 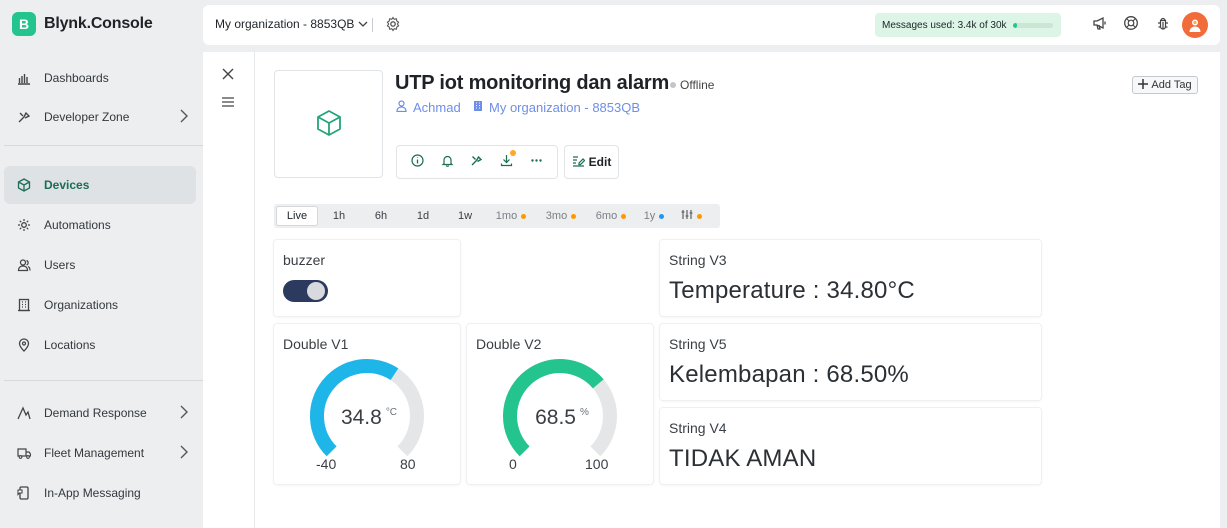 What do you see at coordinates (1163, 24) in the screenshot?
I see `bug-report-icon` at bounding box center [1163, 24].